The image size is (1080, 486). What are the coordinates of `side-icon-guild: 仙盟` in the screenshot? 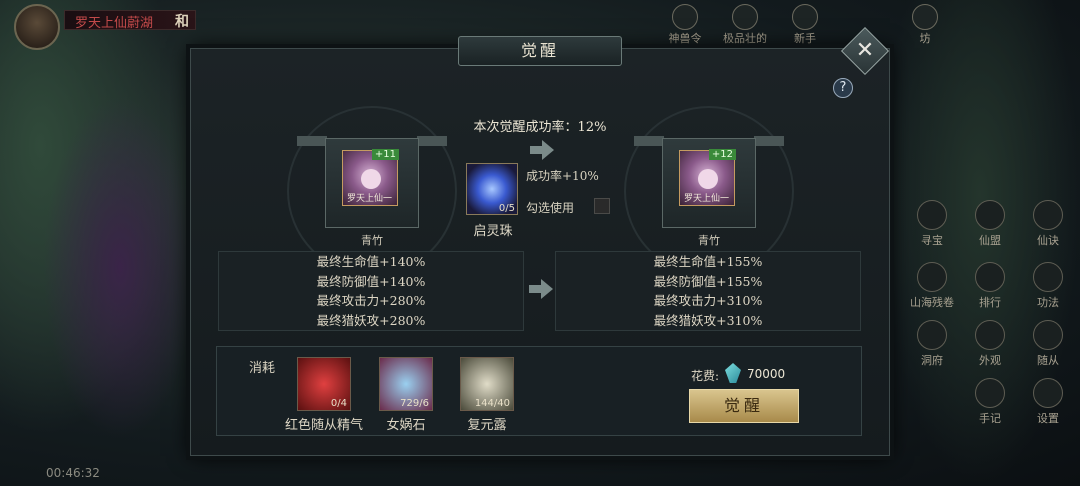 It's located at (990, 230).